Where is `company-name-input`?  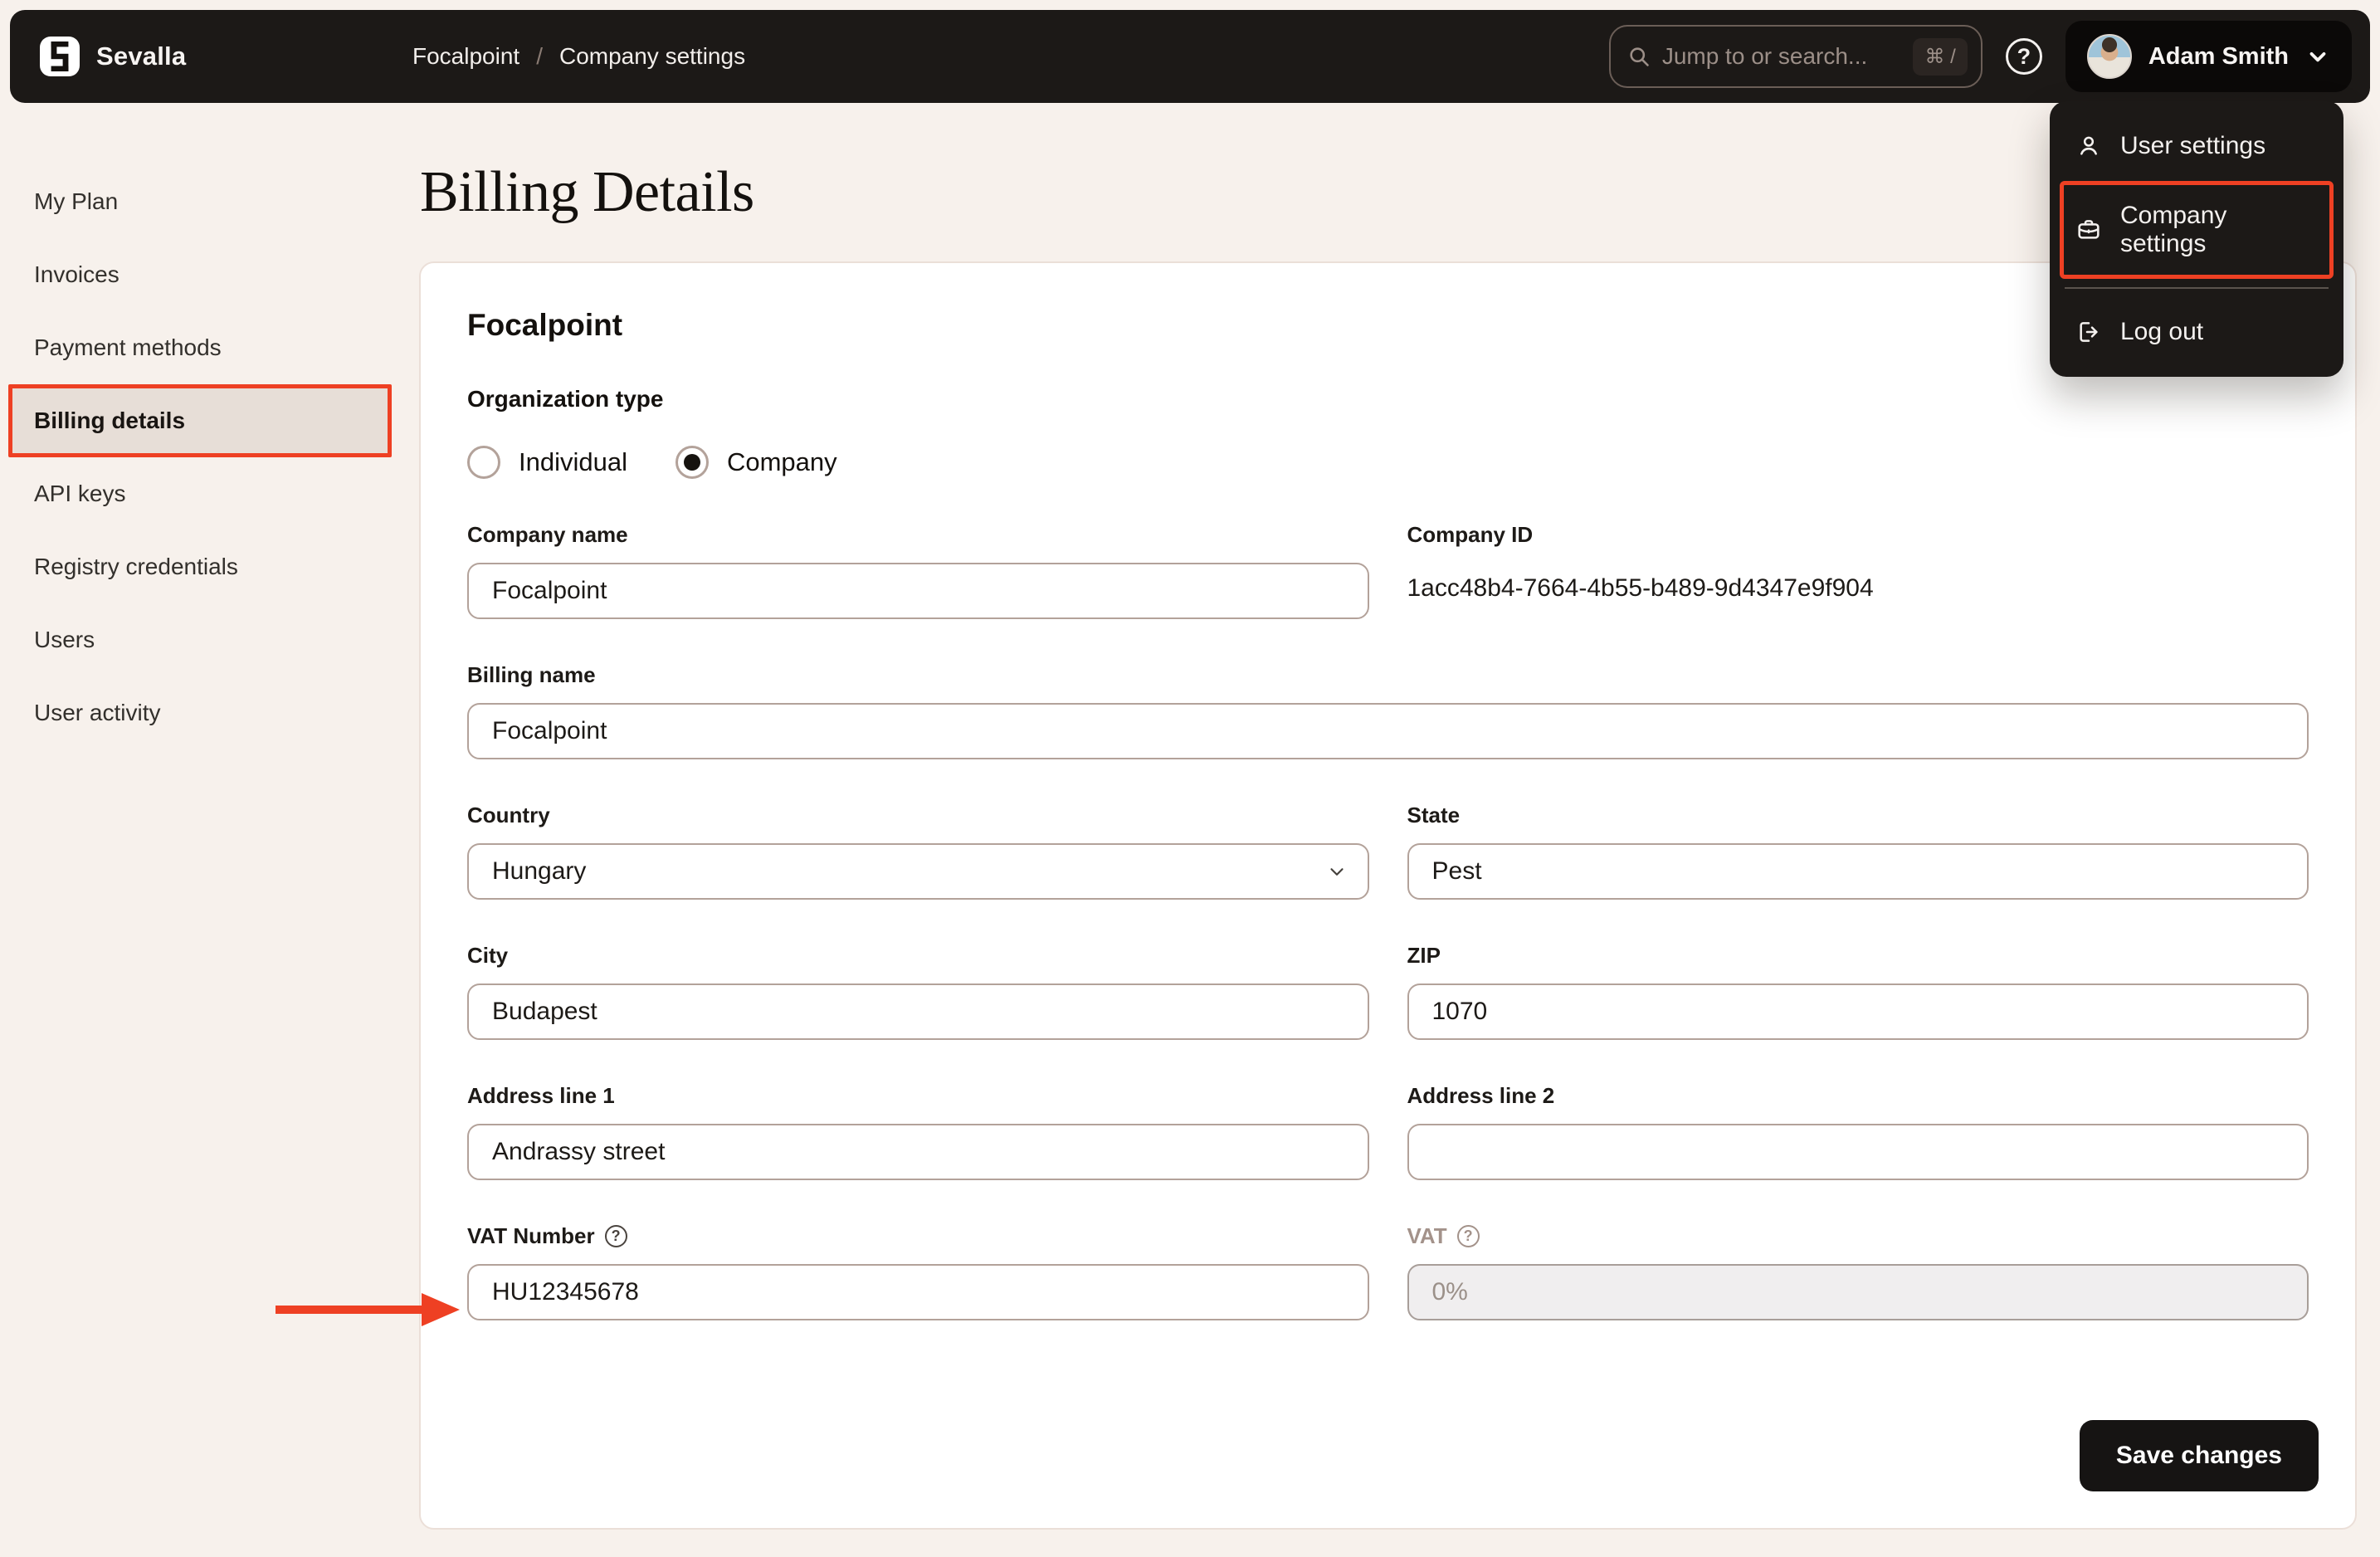 company-name-input is located at coordinates (918, 591).